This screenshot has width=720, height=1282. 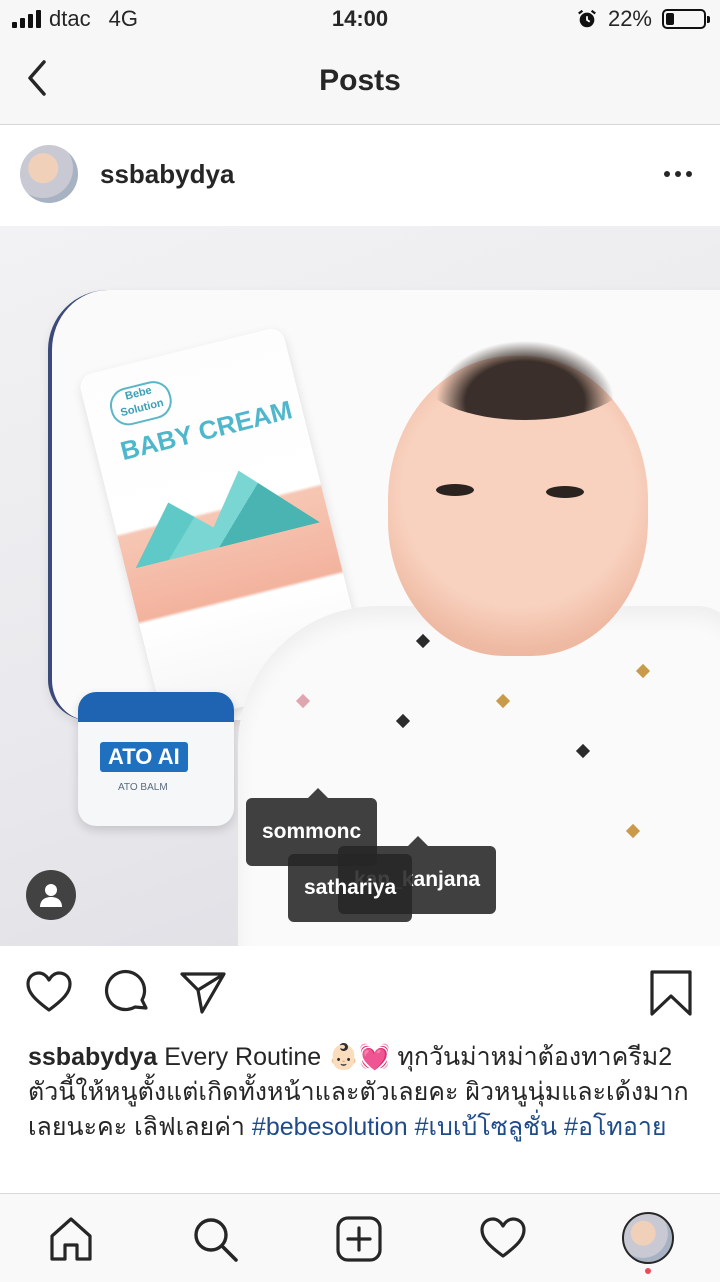 What do you see at coordinates (648, 1271) in the screenshot?
I see `notification-dot` at bounding box center [648, 1271].